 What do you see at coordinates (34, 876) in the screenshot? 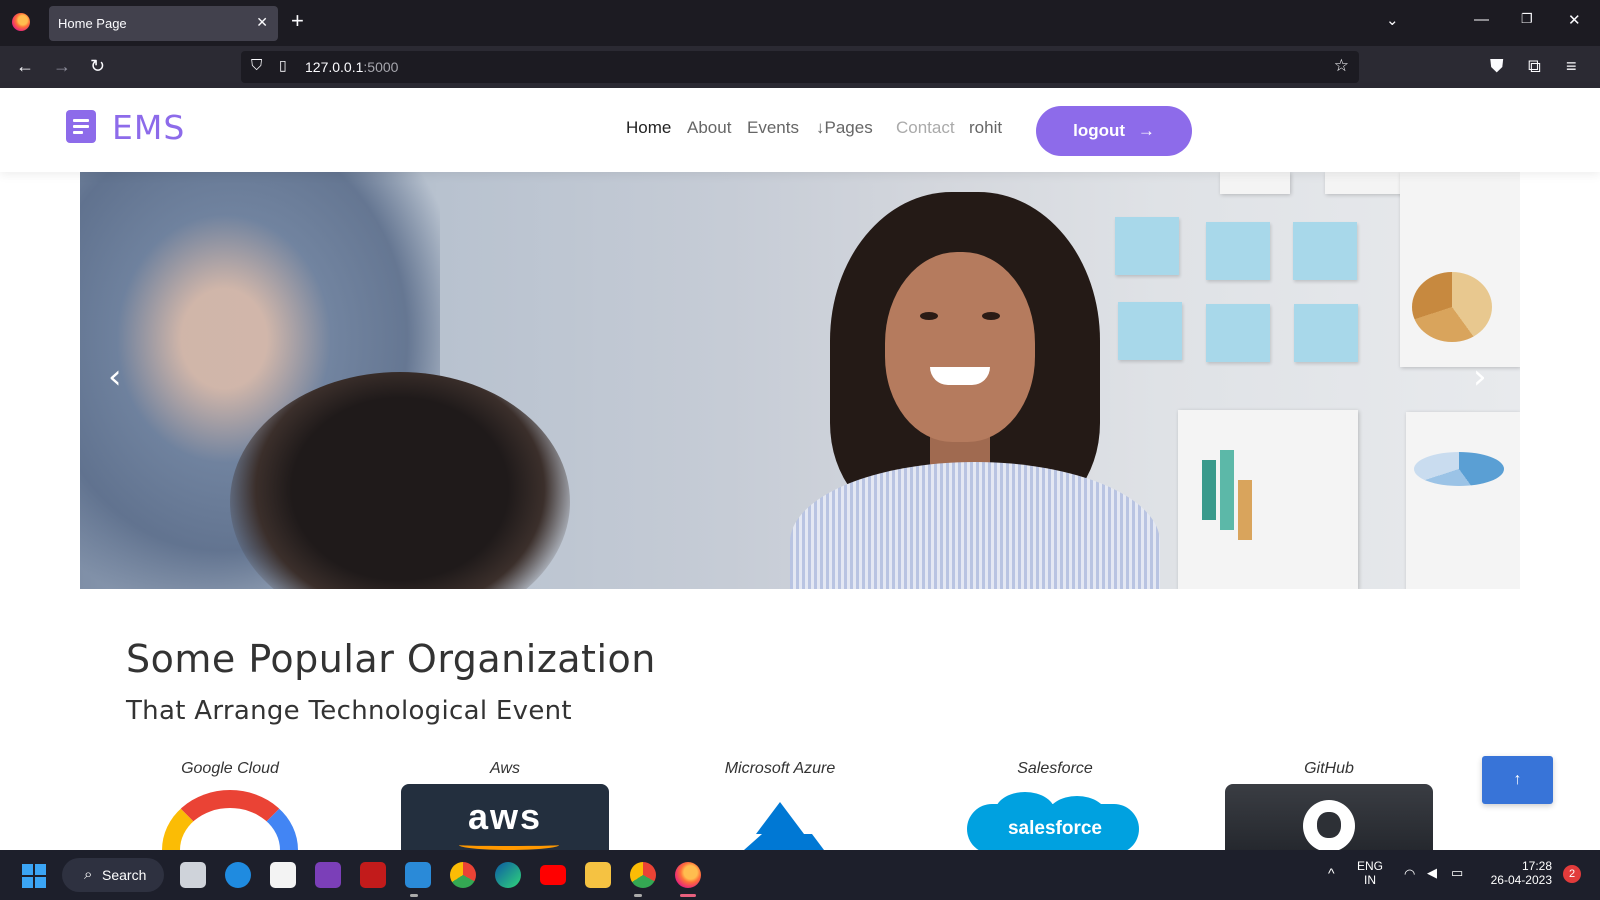
I see `windows-start-icon` at bounding box center [34, 876].